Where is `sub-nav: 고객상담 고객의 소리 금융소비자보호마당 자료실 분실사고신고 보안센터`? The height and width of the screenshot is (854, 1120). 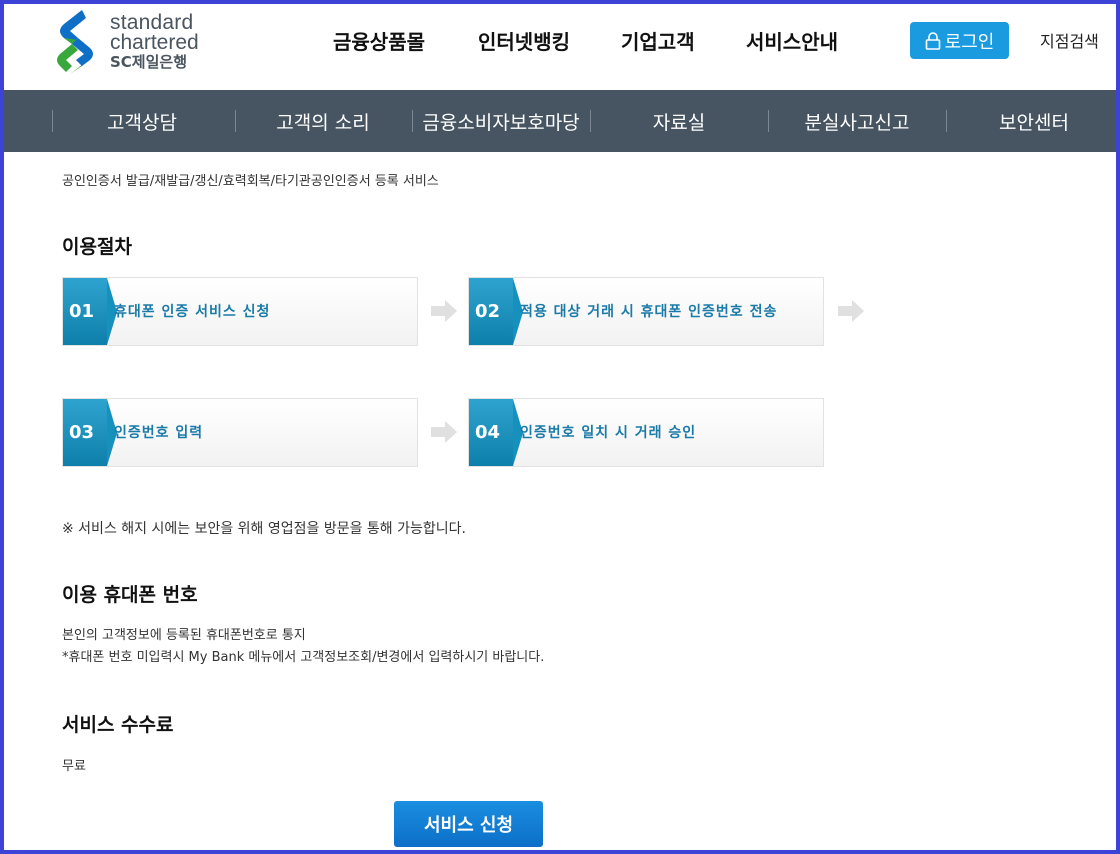
sub-nav: 고객상담 고객의 소리 금융소비자보호마당 자료실 분실사고신고 보안센터 is located at coordinates (560, 121).